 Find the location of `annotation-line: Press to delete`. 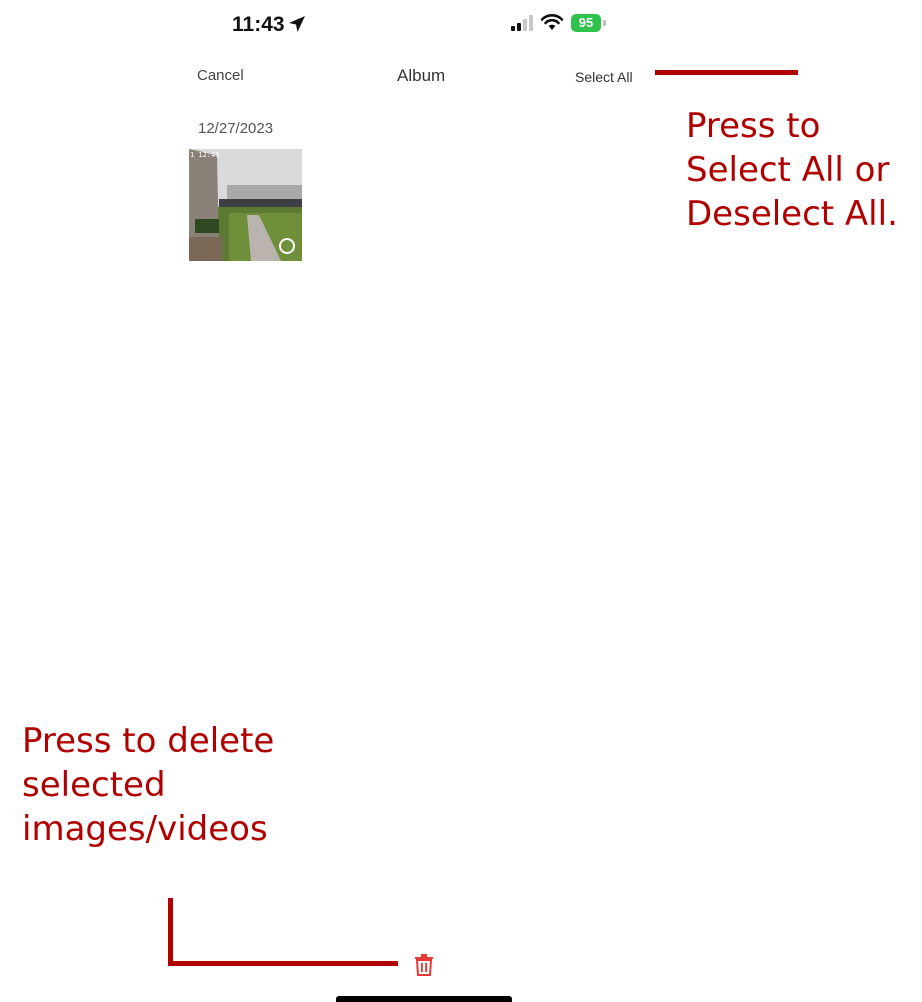

annotation-line: Press to delete is located at coordinates (148, 741).